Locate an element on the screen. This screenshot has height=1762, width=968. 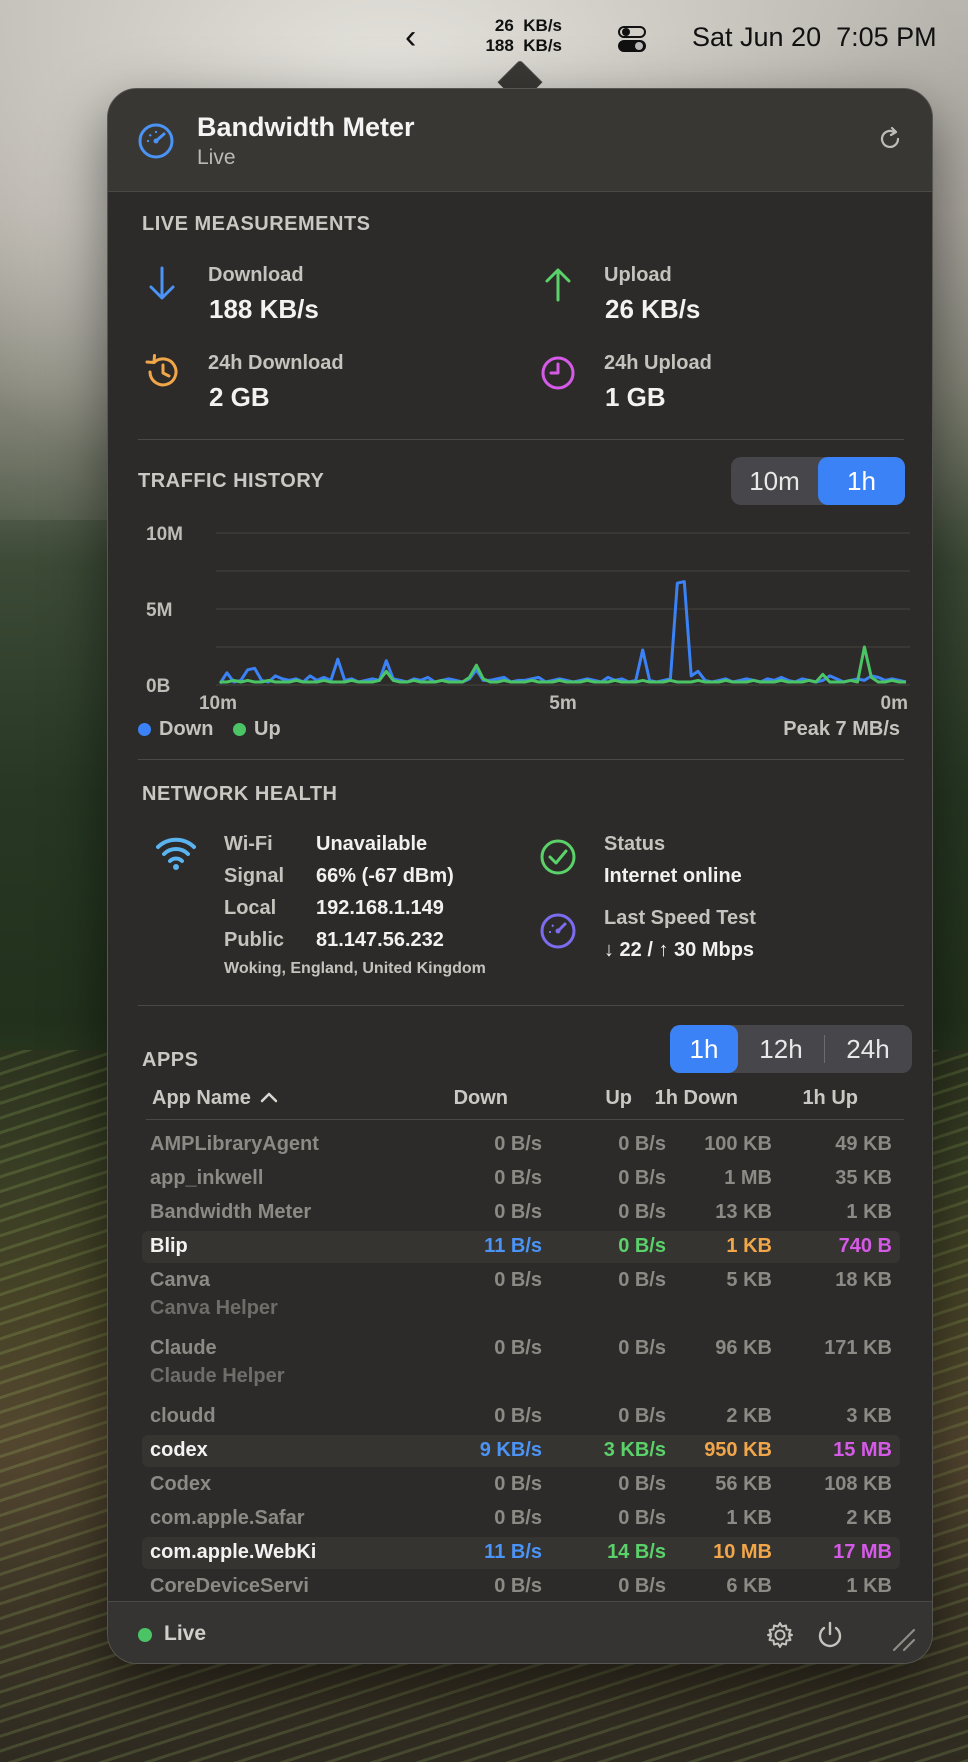
table-row: Codex 0 B/s 0 B/s 56 KB 108 KB is located at coordinates (521, 1485).